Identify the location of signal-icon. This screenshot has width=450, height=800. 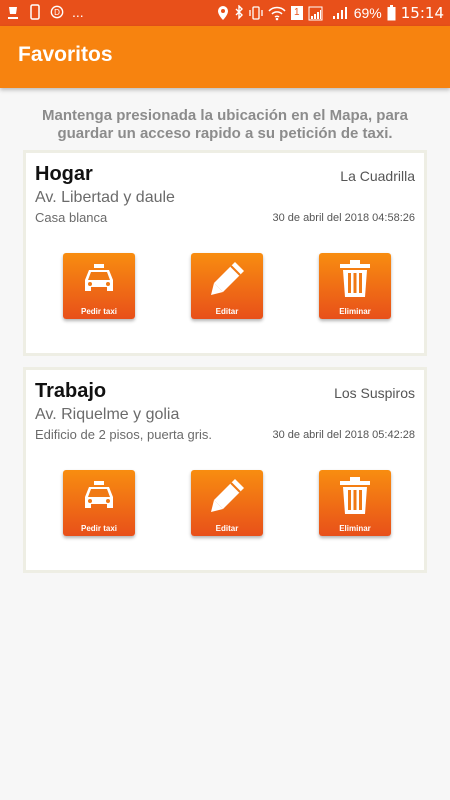
(315, 13).